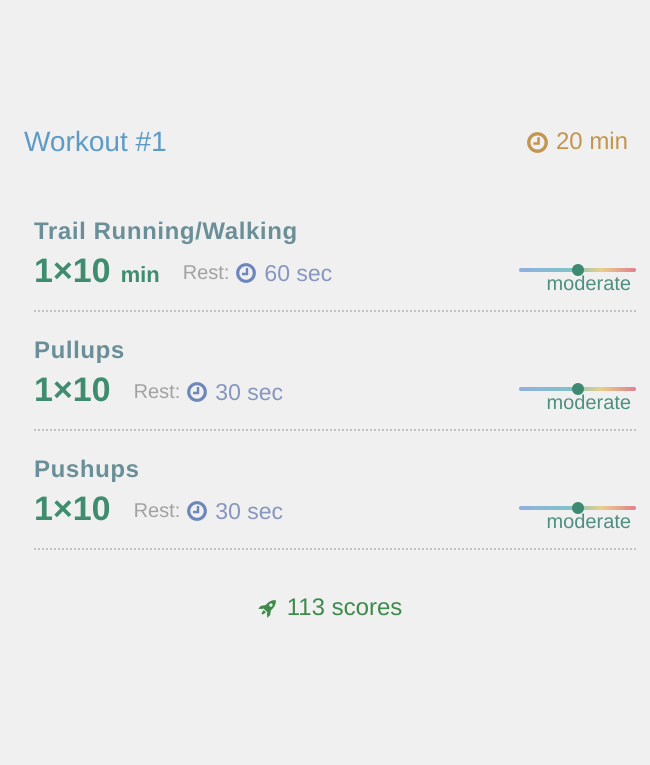 Image resolution: width=650 pixels, height=765 pixels. I want to click on exercise-name: Trail Running/Walking, so click(166, 232).